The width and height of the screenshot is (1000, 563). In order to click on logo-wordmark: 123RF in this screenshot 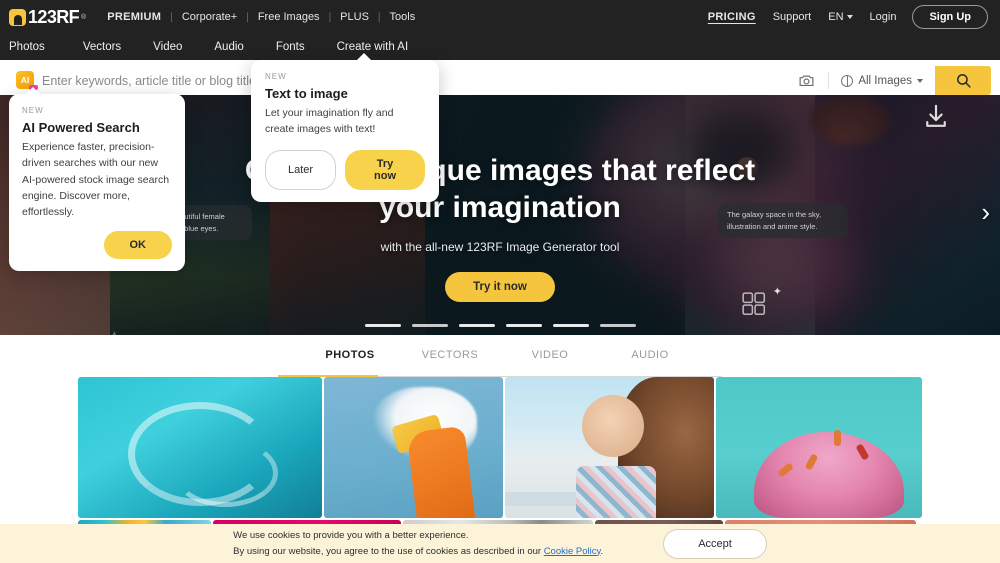, I will do `click(54, 17)`.